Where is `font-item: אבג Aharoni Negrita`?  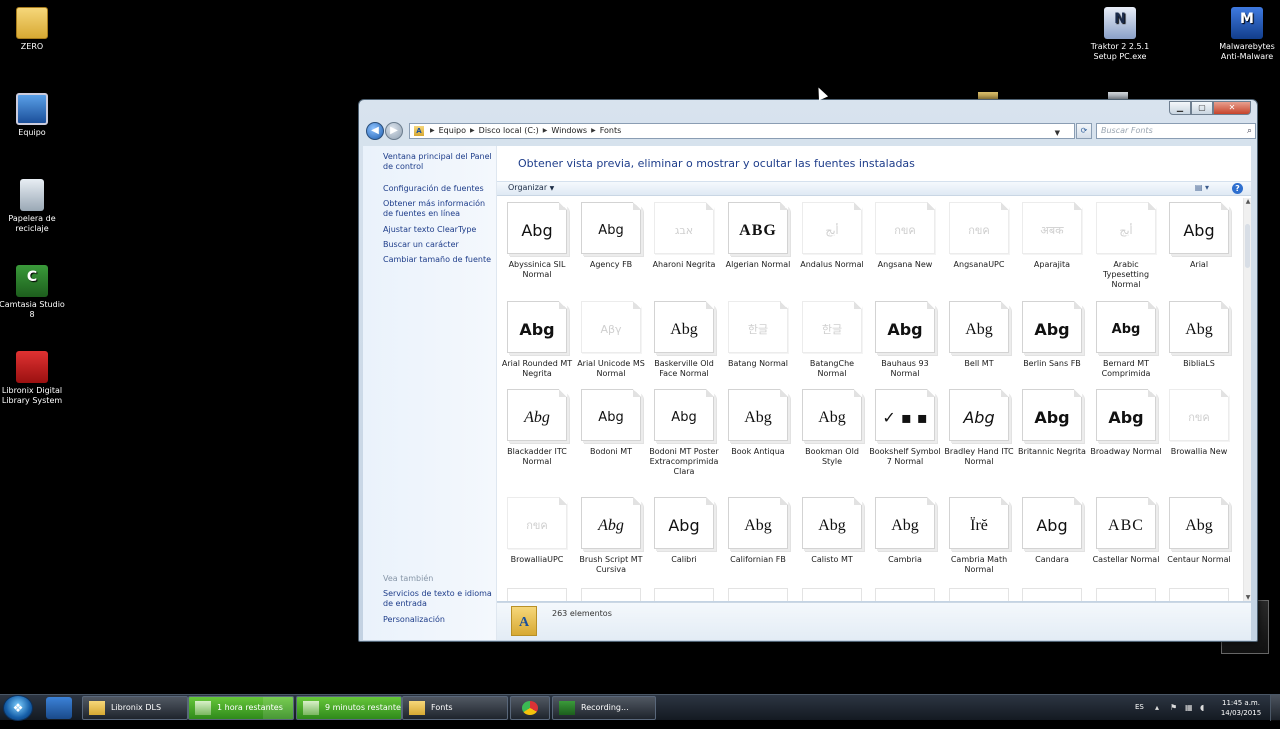
font-item: אבג Aharoni Negrita is located at coordinates (684, 236).